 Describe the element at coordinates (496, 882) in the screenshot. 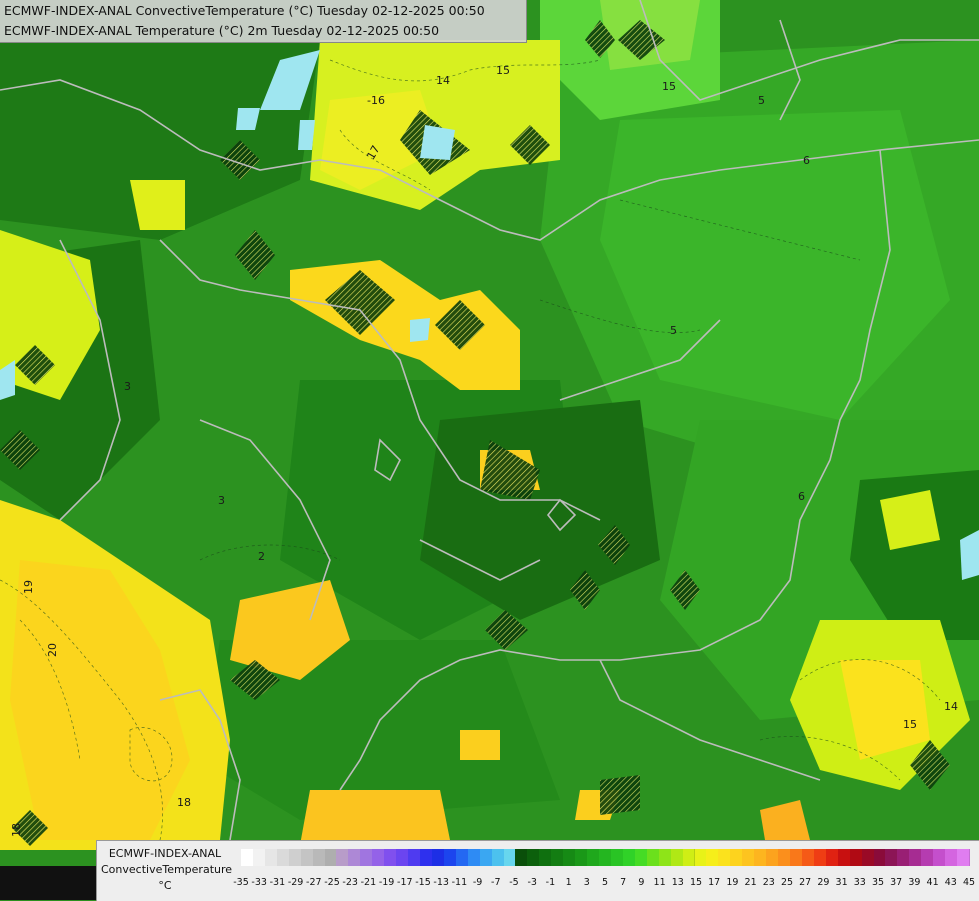

I see `legend-tick-label: -7` at that location.